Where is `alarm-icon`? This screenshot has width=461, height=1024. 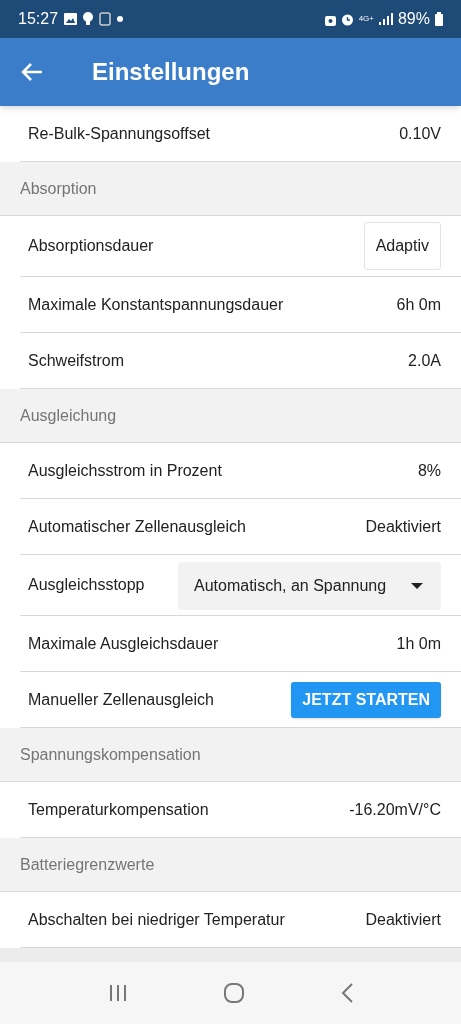
alarm-icon is located at coordinates (347, 19).